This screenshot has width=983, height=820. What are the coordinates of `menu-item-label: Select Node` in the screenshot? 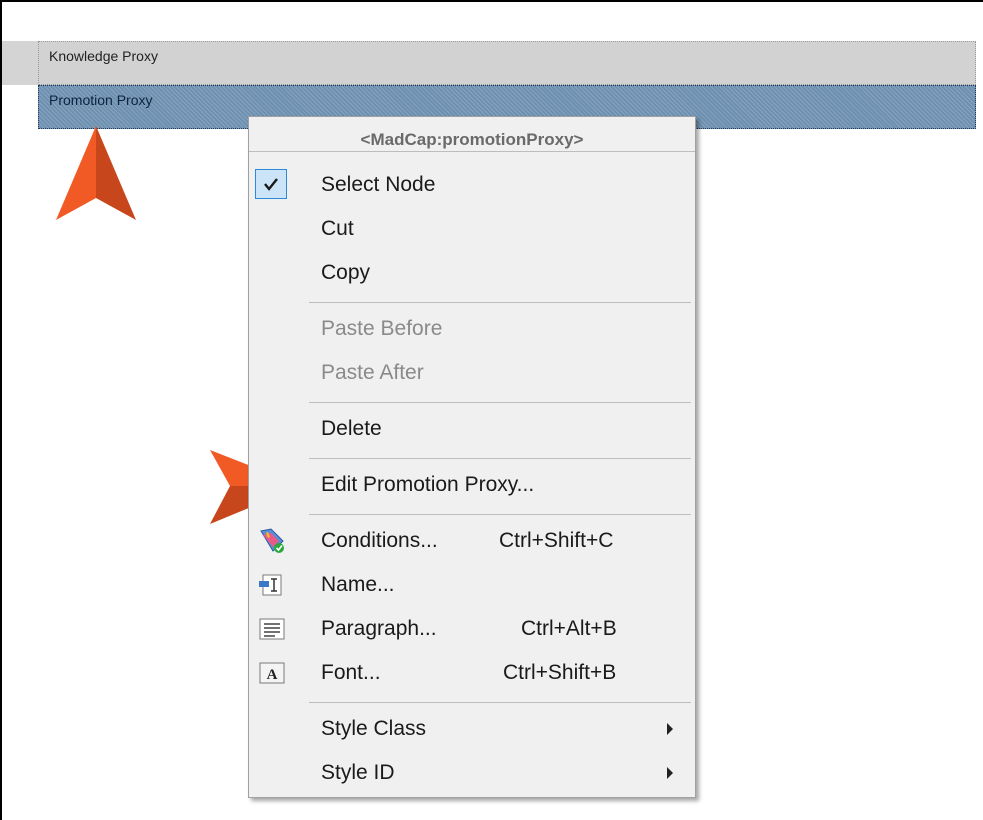 It's located at (378, 184).